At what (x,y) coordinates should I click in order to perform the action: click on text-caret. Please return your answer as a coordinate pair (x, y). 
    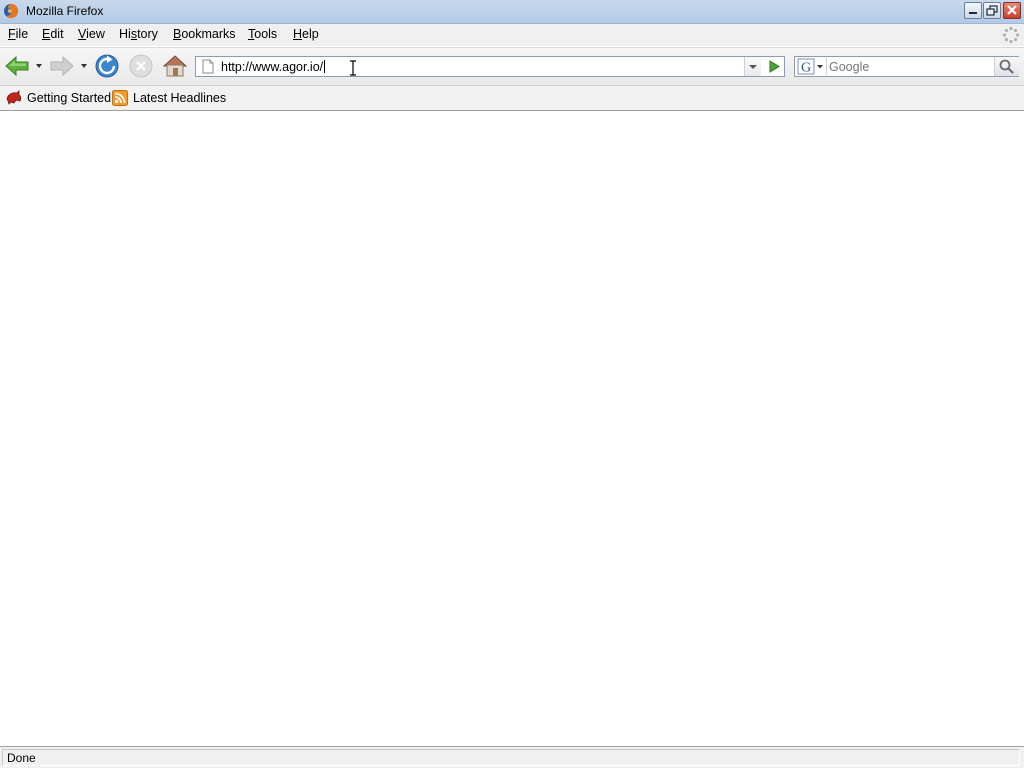
    Looking at the image, I should click on (325, 66).